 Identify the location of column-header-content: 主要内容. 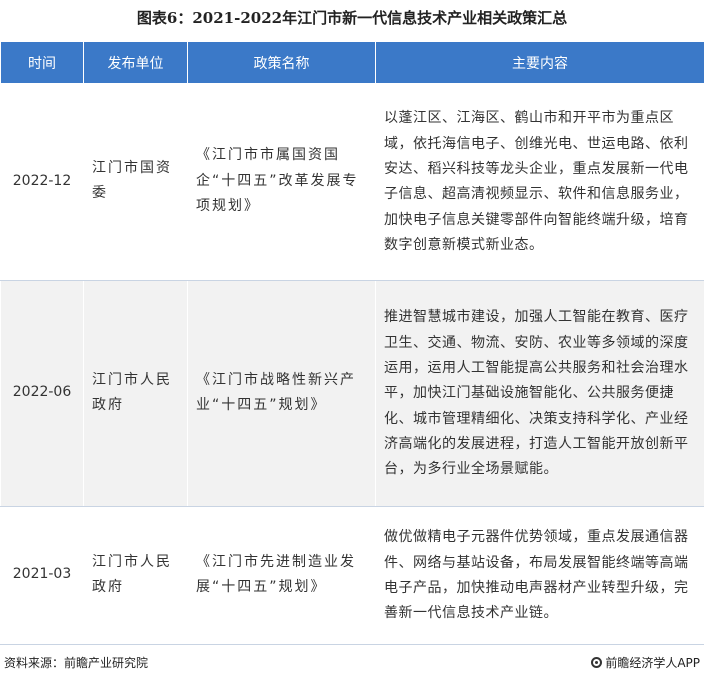
(539, 62).